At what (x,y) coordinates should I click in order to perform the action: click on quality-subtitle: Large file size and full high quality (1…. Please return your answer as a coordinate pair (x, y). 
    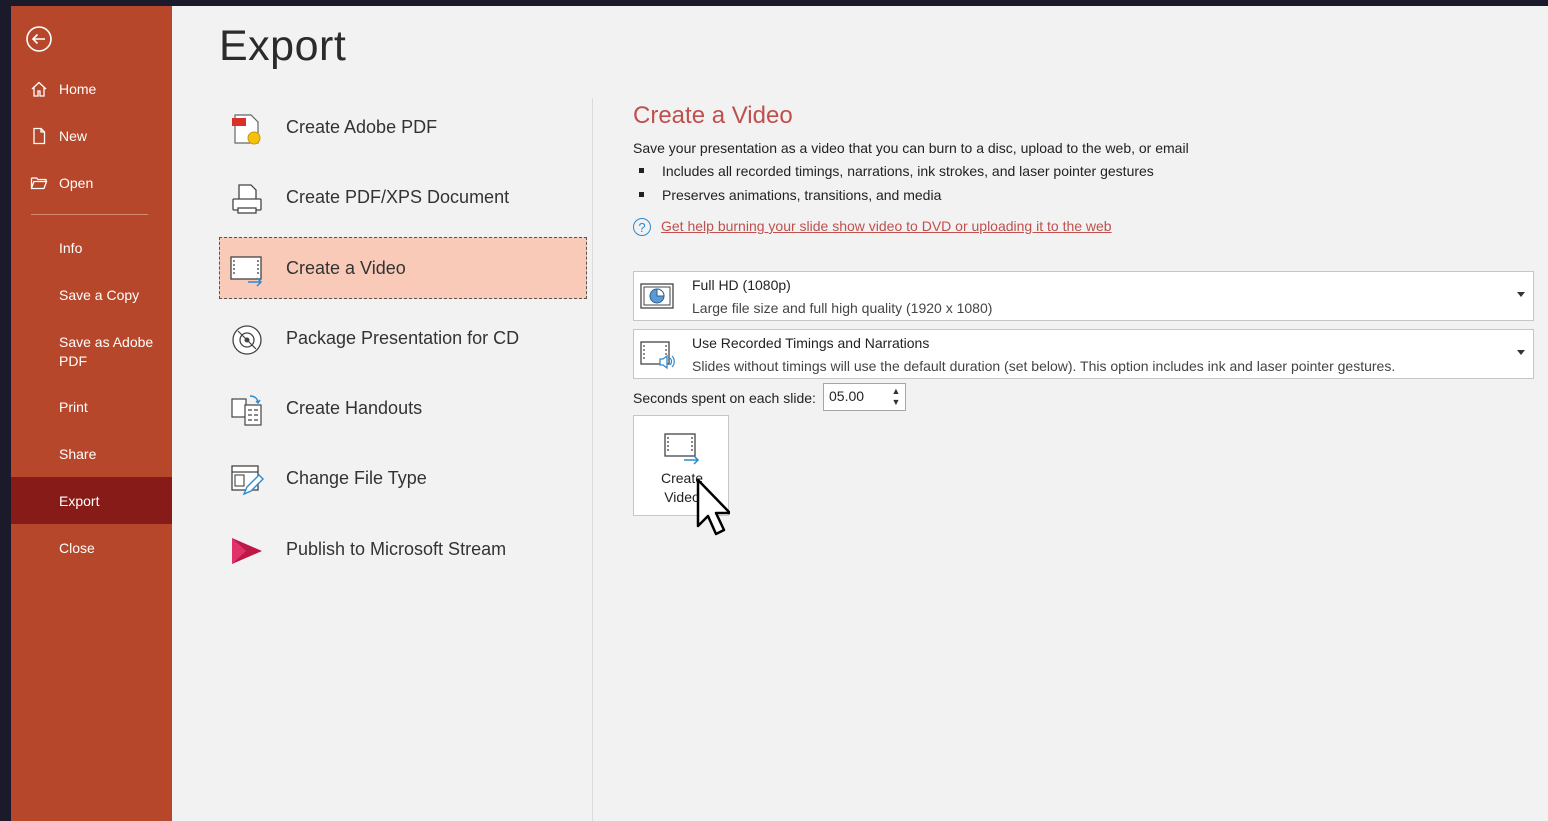
    Looking at the image, I should click on (842, 308).